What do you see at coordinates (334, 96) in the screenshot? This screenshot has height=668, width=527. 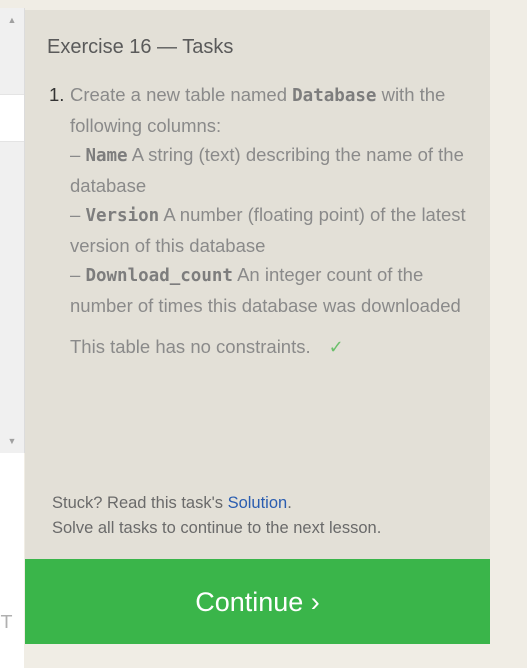 I see `table-name-code: Database` at bounding box center [334, 96].